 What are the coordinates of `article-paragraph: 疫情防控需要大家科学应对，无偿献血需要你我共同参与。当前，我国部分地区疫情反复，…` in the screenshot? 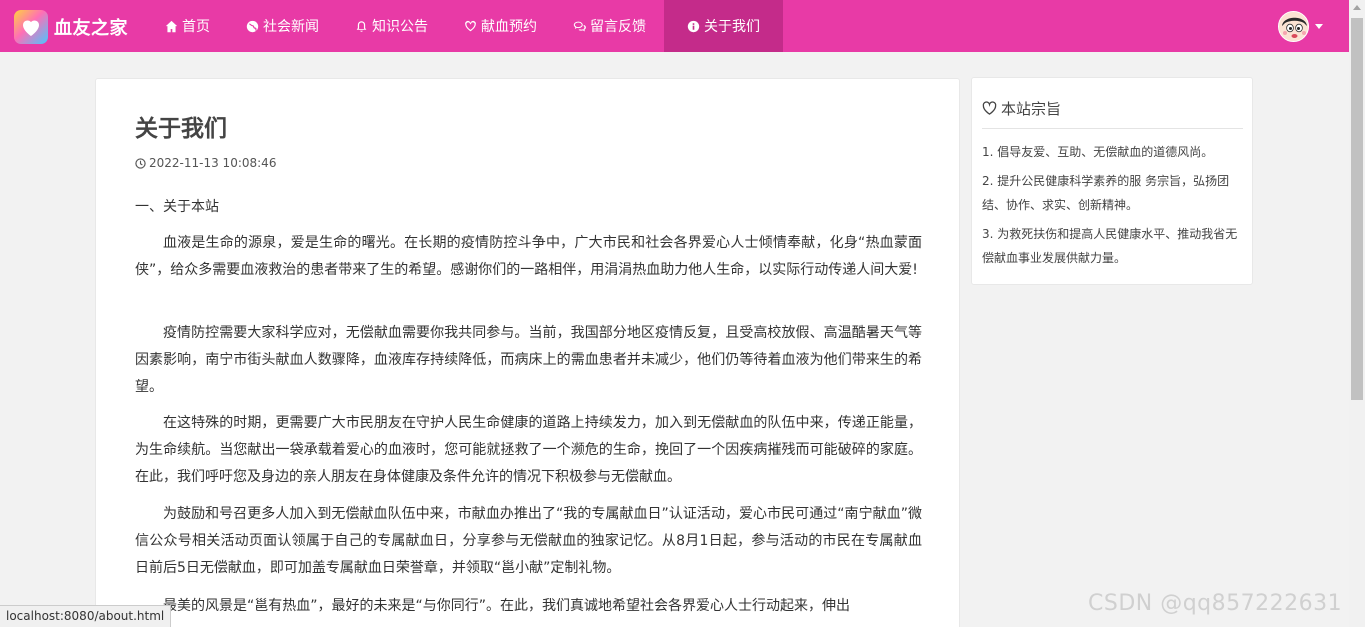 It's located at (528, 360).